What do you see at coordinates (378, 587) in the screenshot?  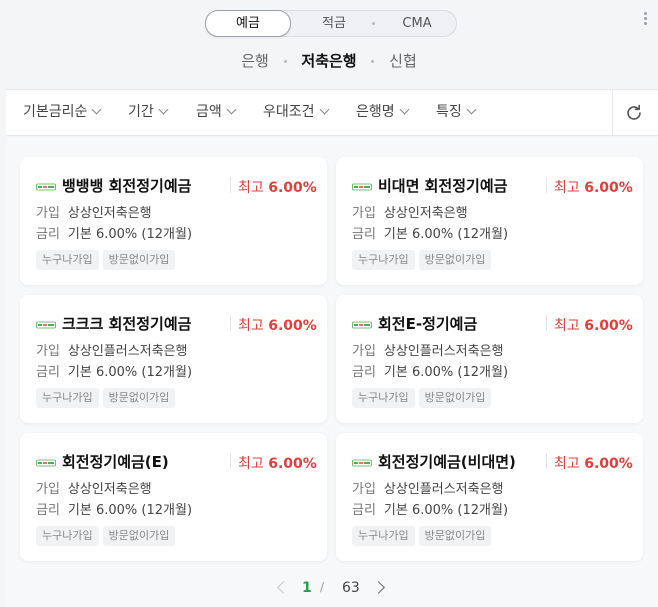 I see `chevron-right-icon` at bounding box center [378, 587].